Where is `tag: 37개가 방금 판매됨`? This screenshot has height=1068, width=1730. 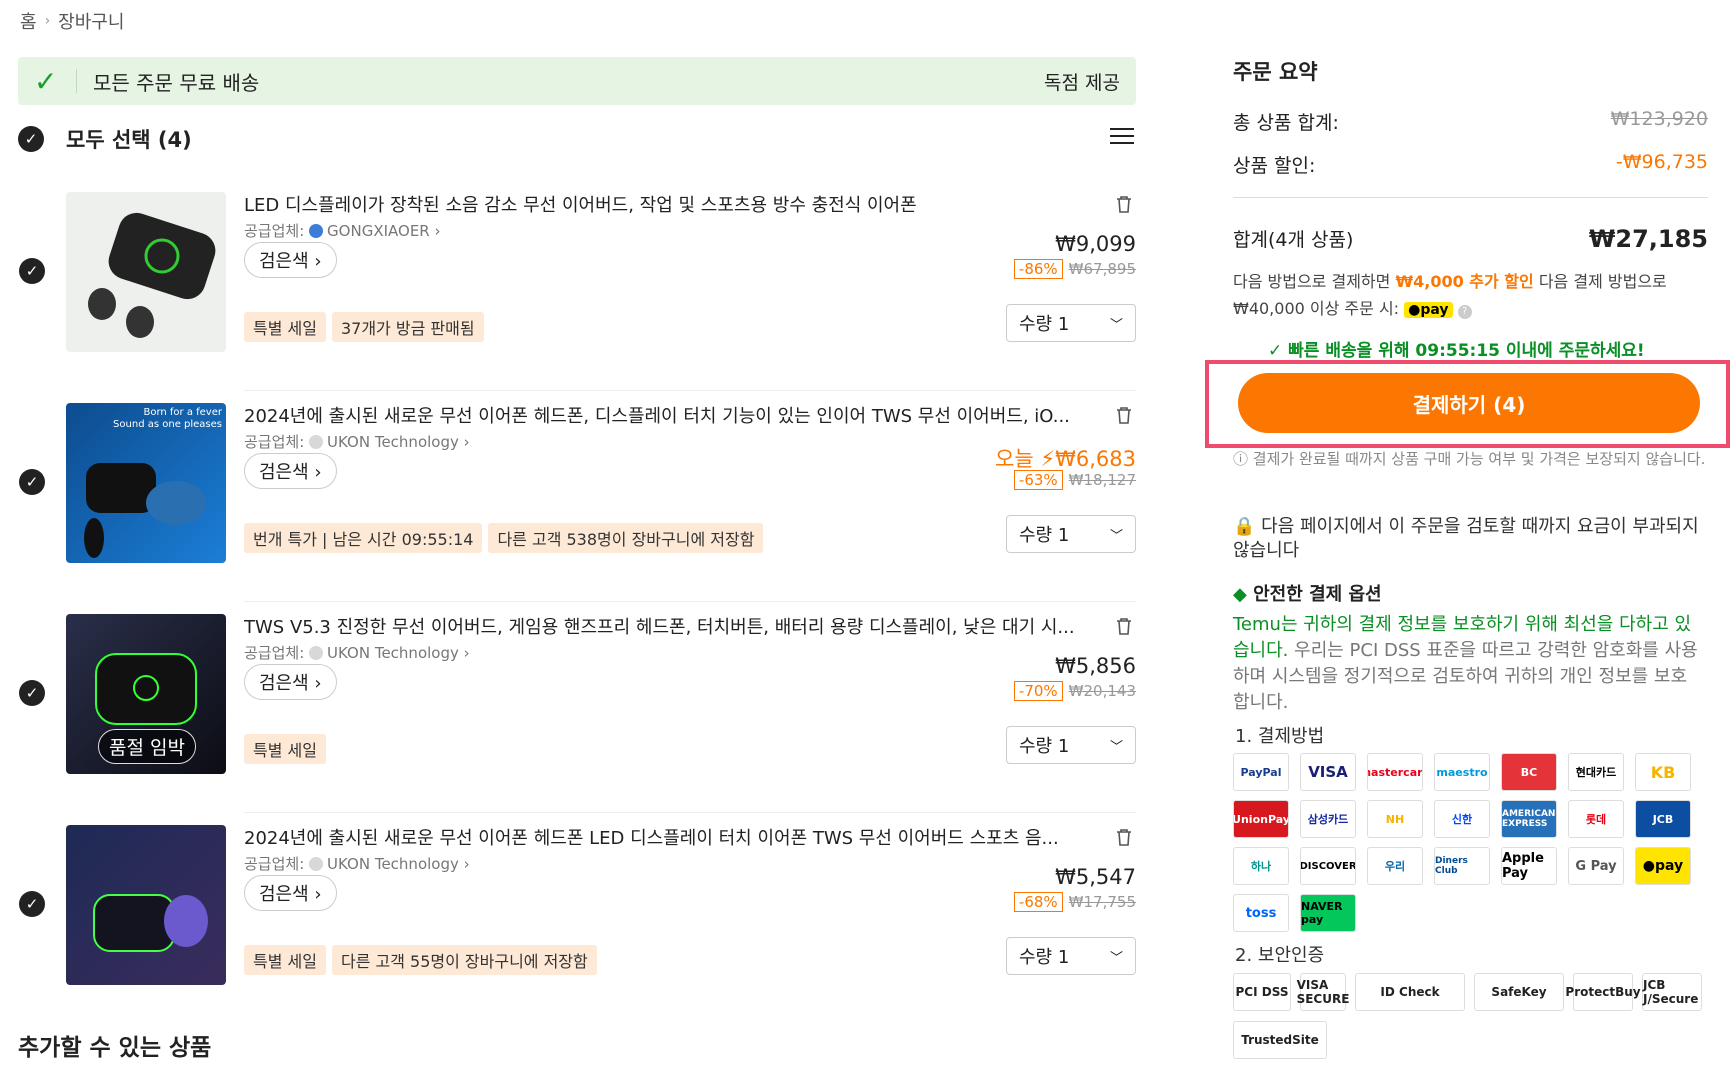 tag: 37개가 방금 판매됨 is located at coordinates (407, 327).